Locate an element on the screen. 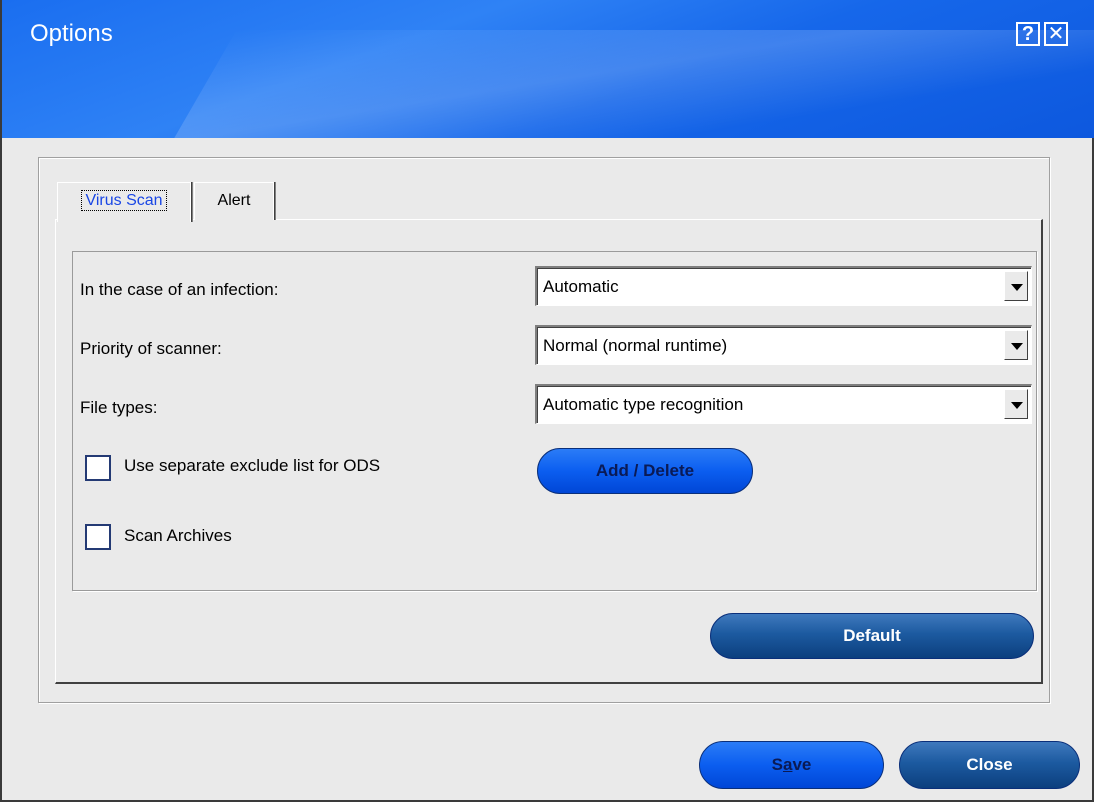  save-button: Save is located at coordinates (791, 765).